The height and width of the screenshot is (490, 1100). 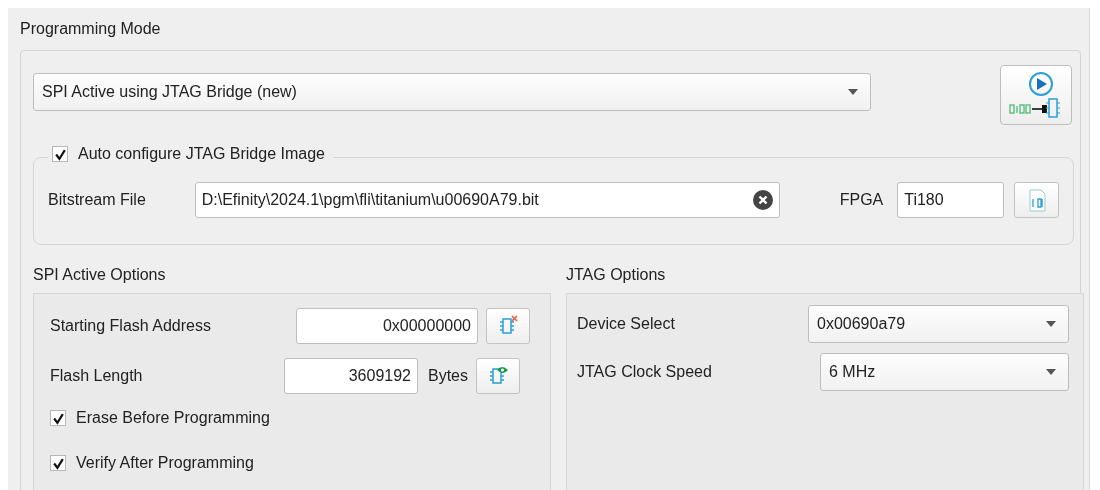 What do you see at coordinates (97, 376) in the screenshot?
I see `field-label: Flash Length` at bounding box center [97, 376].